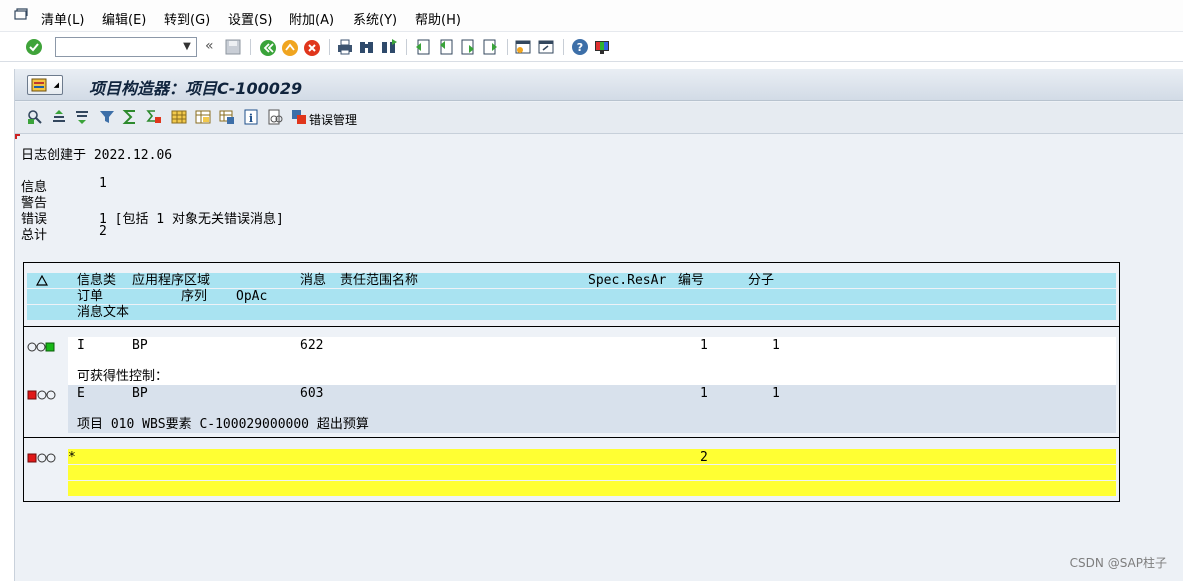  I want to click on screen-menu-button: ◢, so click(45, 85).